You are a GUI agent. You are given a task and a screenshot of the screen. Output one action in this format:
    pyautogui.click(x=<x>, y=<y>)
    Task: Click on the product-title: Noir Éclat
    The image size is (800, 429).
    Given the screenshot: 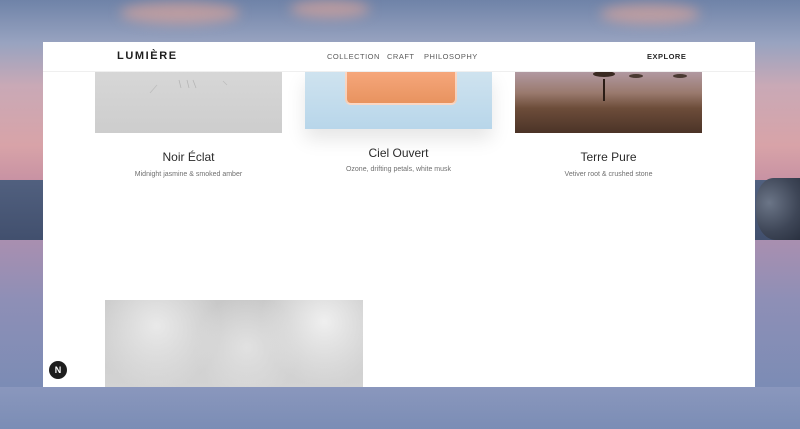 What is the action you would take?
    pyautogui.click(x=188, y=157)
    